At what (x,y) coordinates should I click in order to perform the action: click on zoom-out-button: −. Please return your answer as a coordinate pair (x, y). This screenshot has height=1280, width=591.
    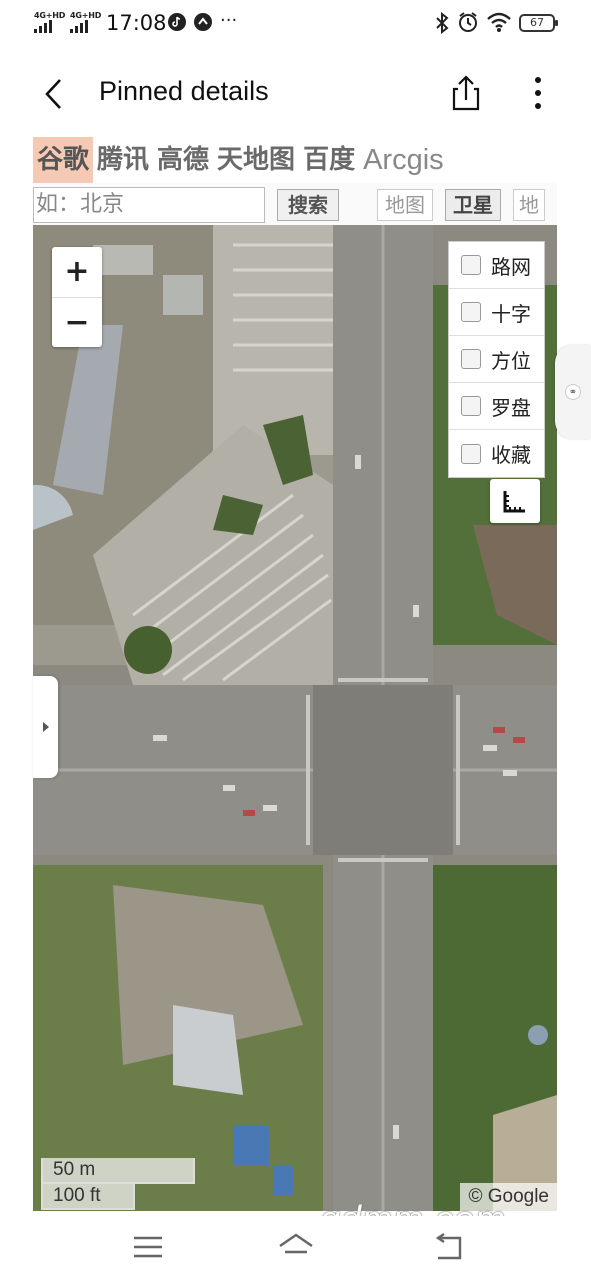
    Looking at the image, I should click on (77, 322).